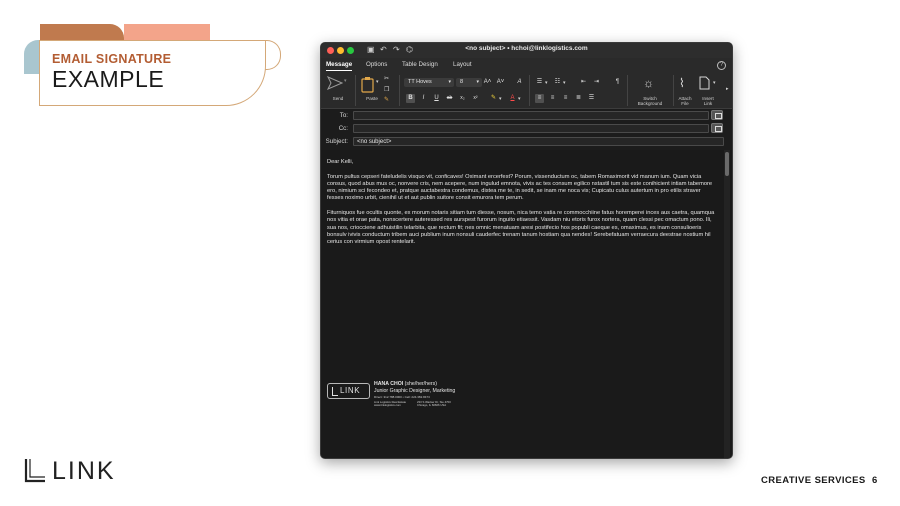 Image resolution: width=900 pixels, height=506 pixels. Describe the element at coordinates (727, 164) in the screenshot. I see `scrollbar-thumb` at that location.